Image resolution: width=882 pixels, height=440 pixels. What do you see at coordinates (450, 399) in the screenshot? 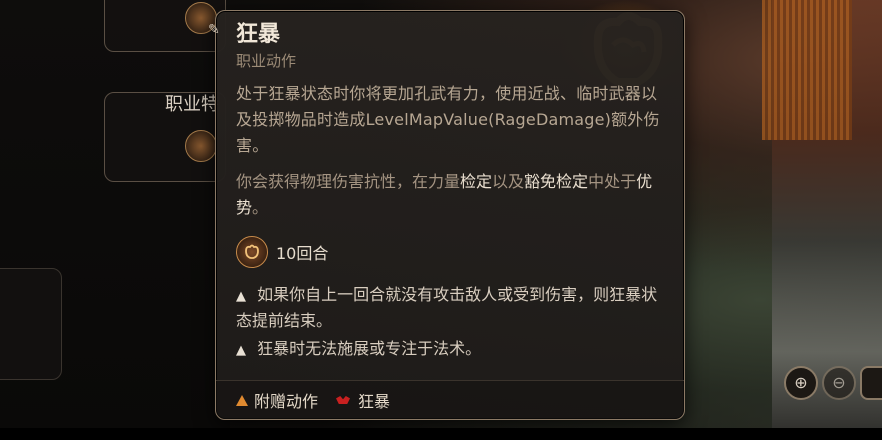
I see `tooltip-footer: 附赠动作 狂暴` at bounding box center [450, 399].